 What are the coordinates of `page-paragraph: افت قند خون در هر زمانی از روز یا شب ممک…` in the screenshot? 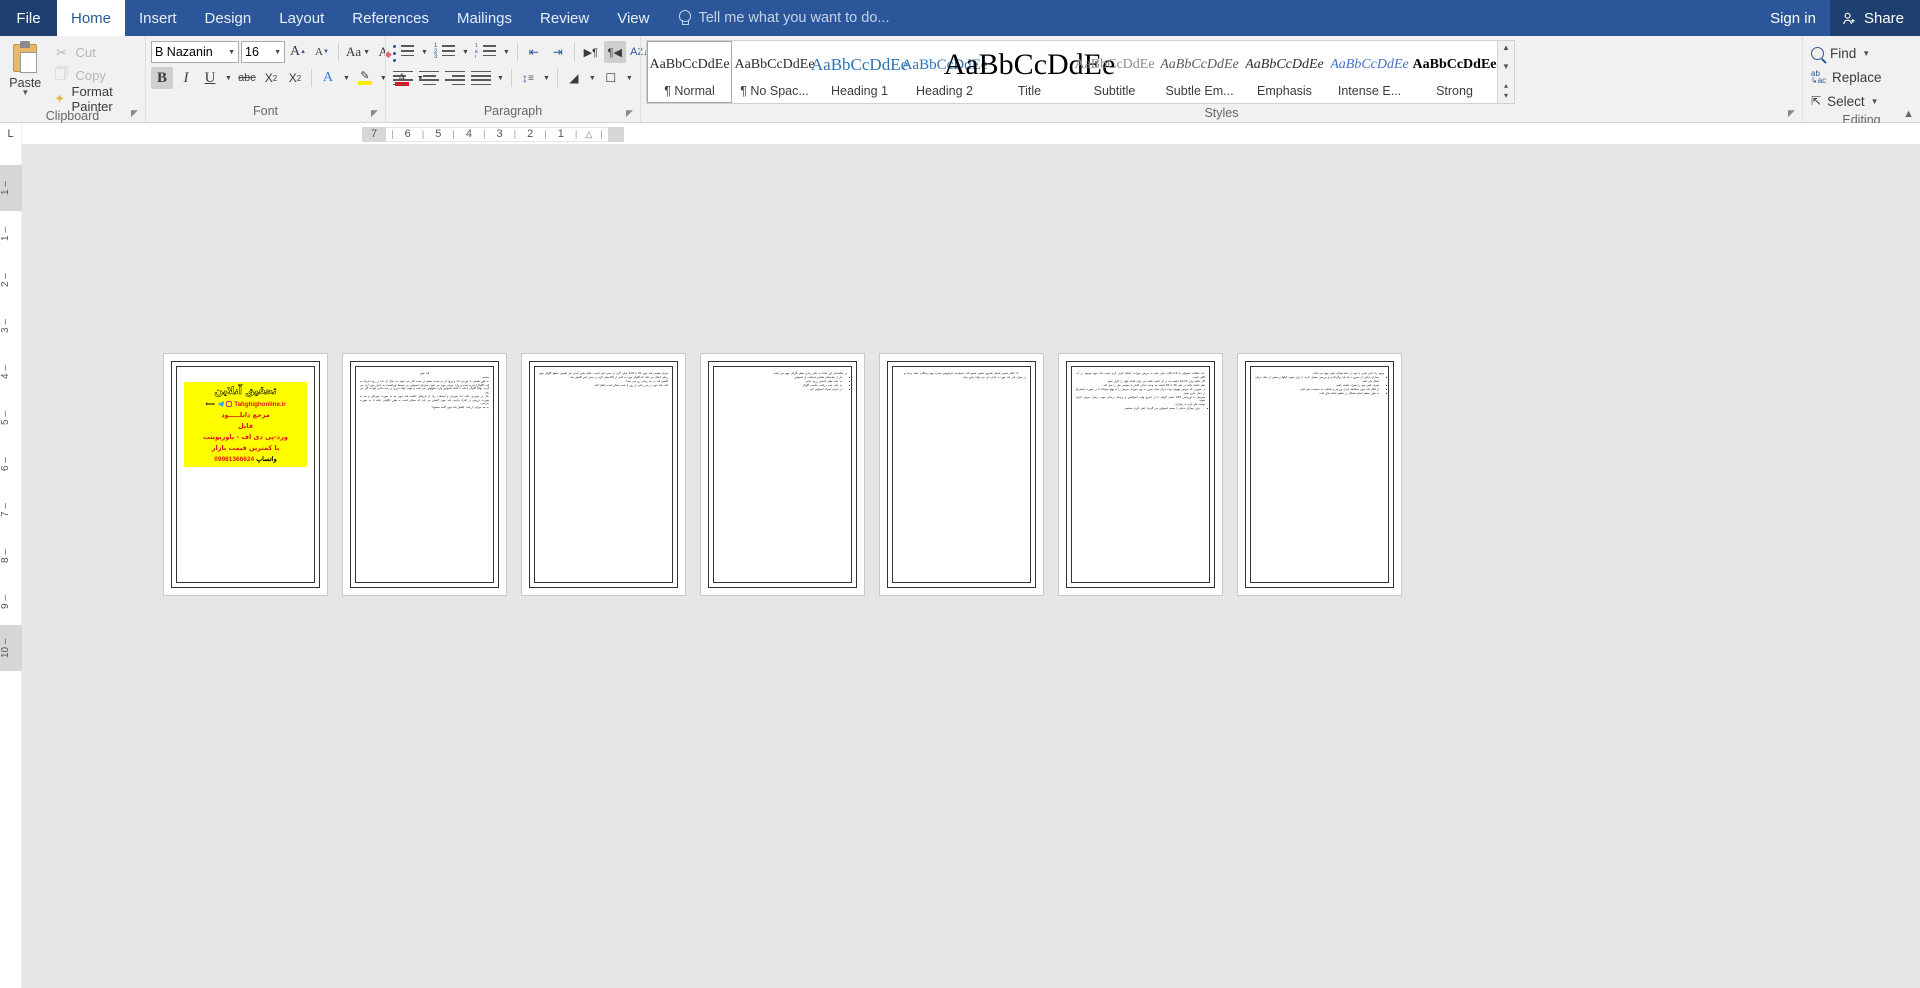 It's located at (630, 385).